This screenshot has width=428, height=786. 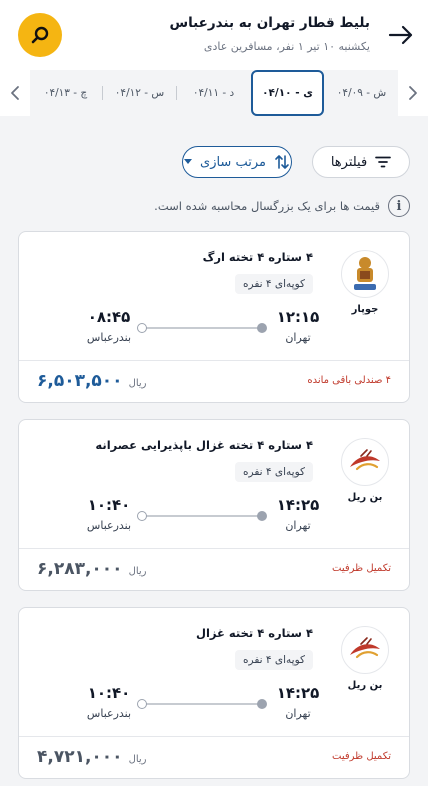 What do you see at coordinates (80, 757) in the screenshot?
I see `ticket-price: ۴,۷۲۱,۰۰۰` at bounding box center [80, 757].